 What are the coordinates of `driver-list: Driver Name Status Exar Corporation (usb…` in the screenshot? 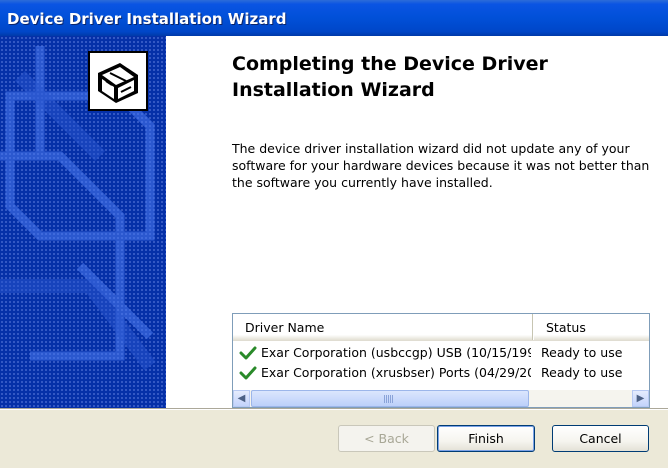 It's located at (441, 360).